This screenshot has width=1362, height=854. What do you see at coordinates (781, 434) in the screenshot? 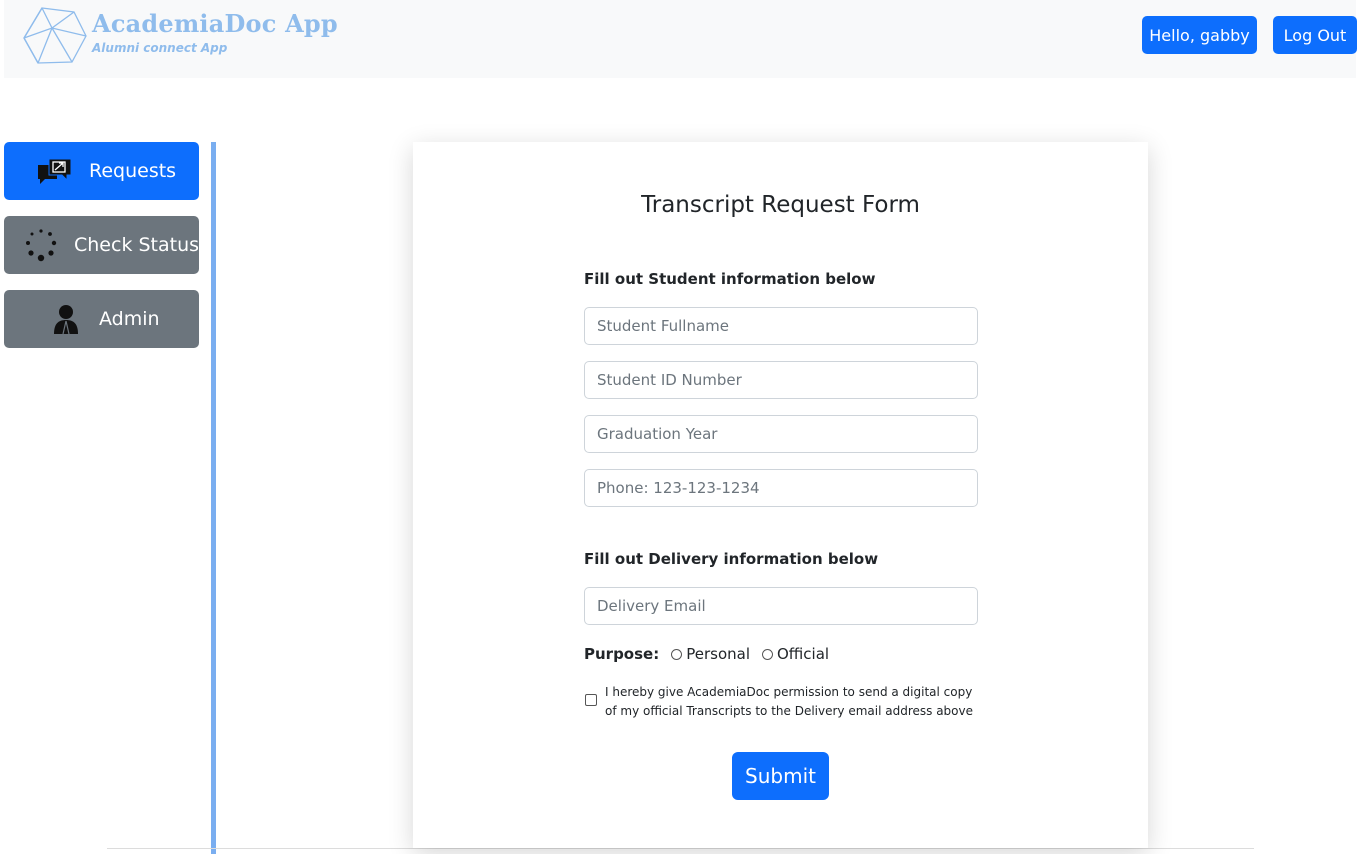
I see `graduation-year-input` at bounding box center [781, 434].